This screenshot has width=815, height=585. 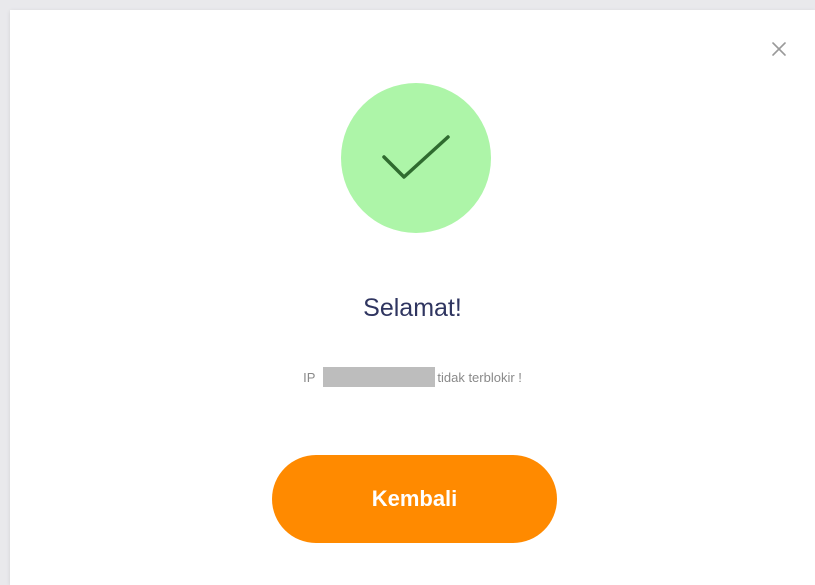 I want to click on checkmark-icon, so click(x=416, y=157).